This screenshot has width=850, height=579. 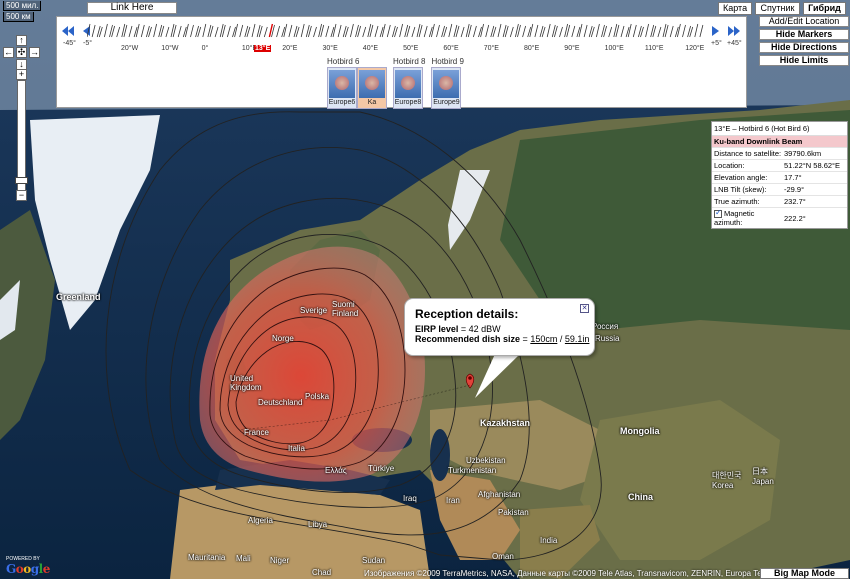 I want to click on map-scale: 500 мил. 500 км, so click(x=30, y=11).